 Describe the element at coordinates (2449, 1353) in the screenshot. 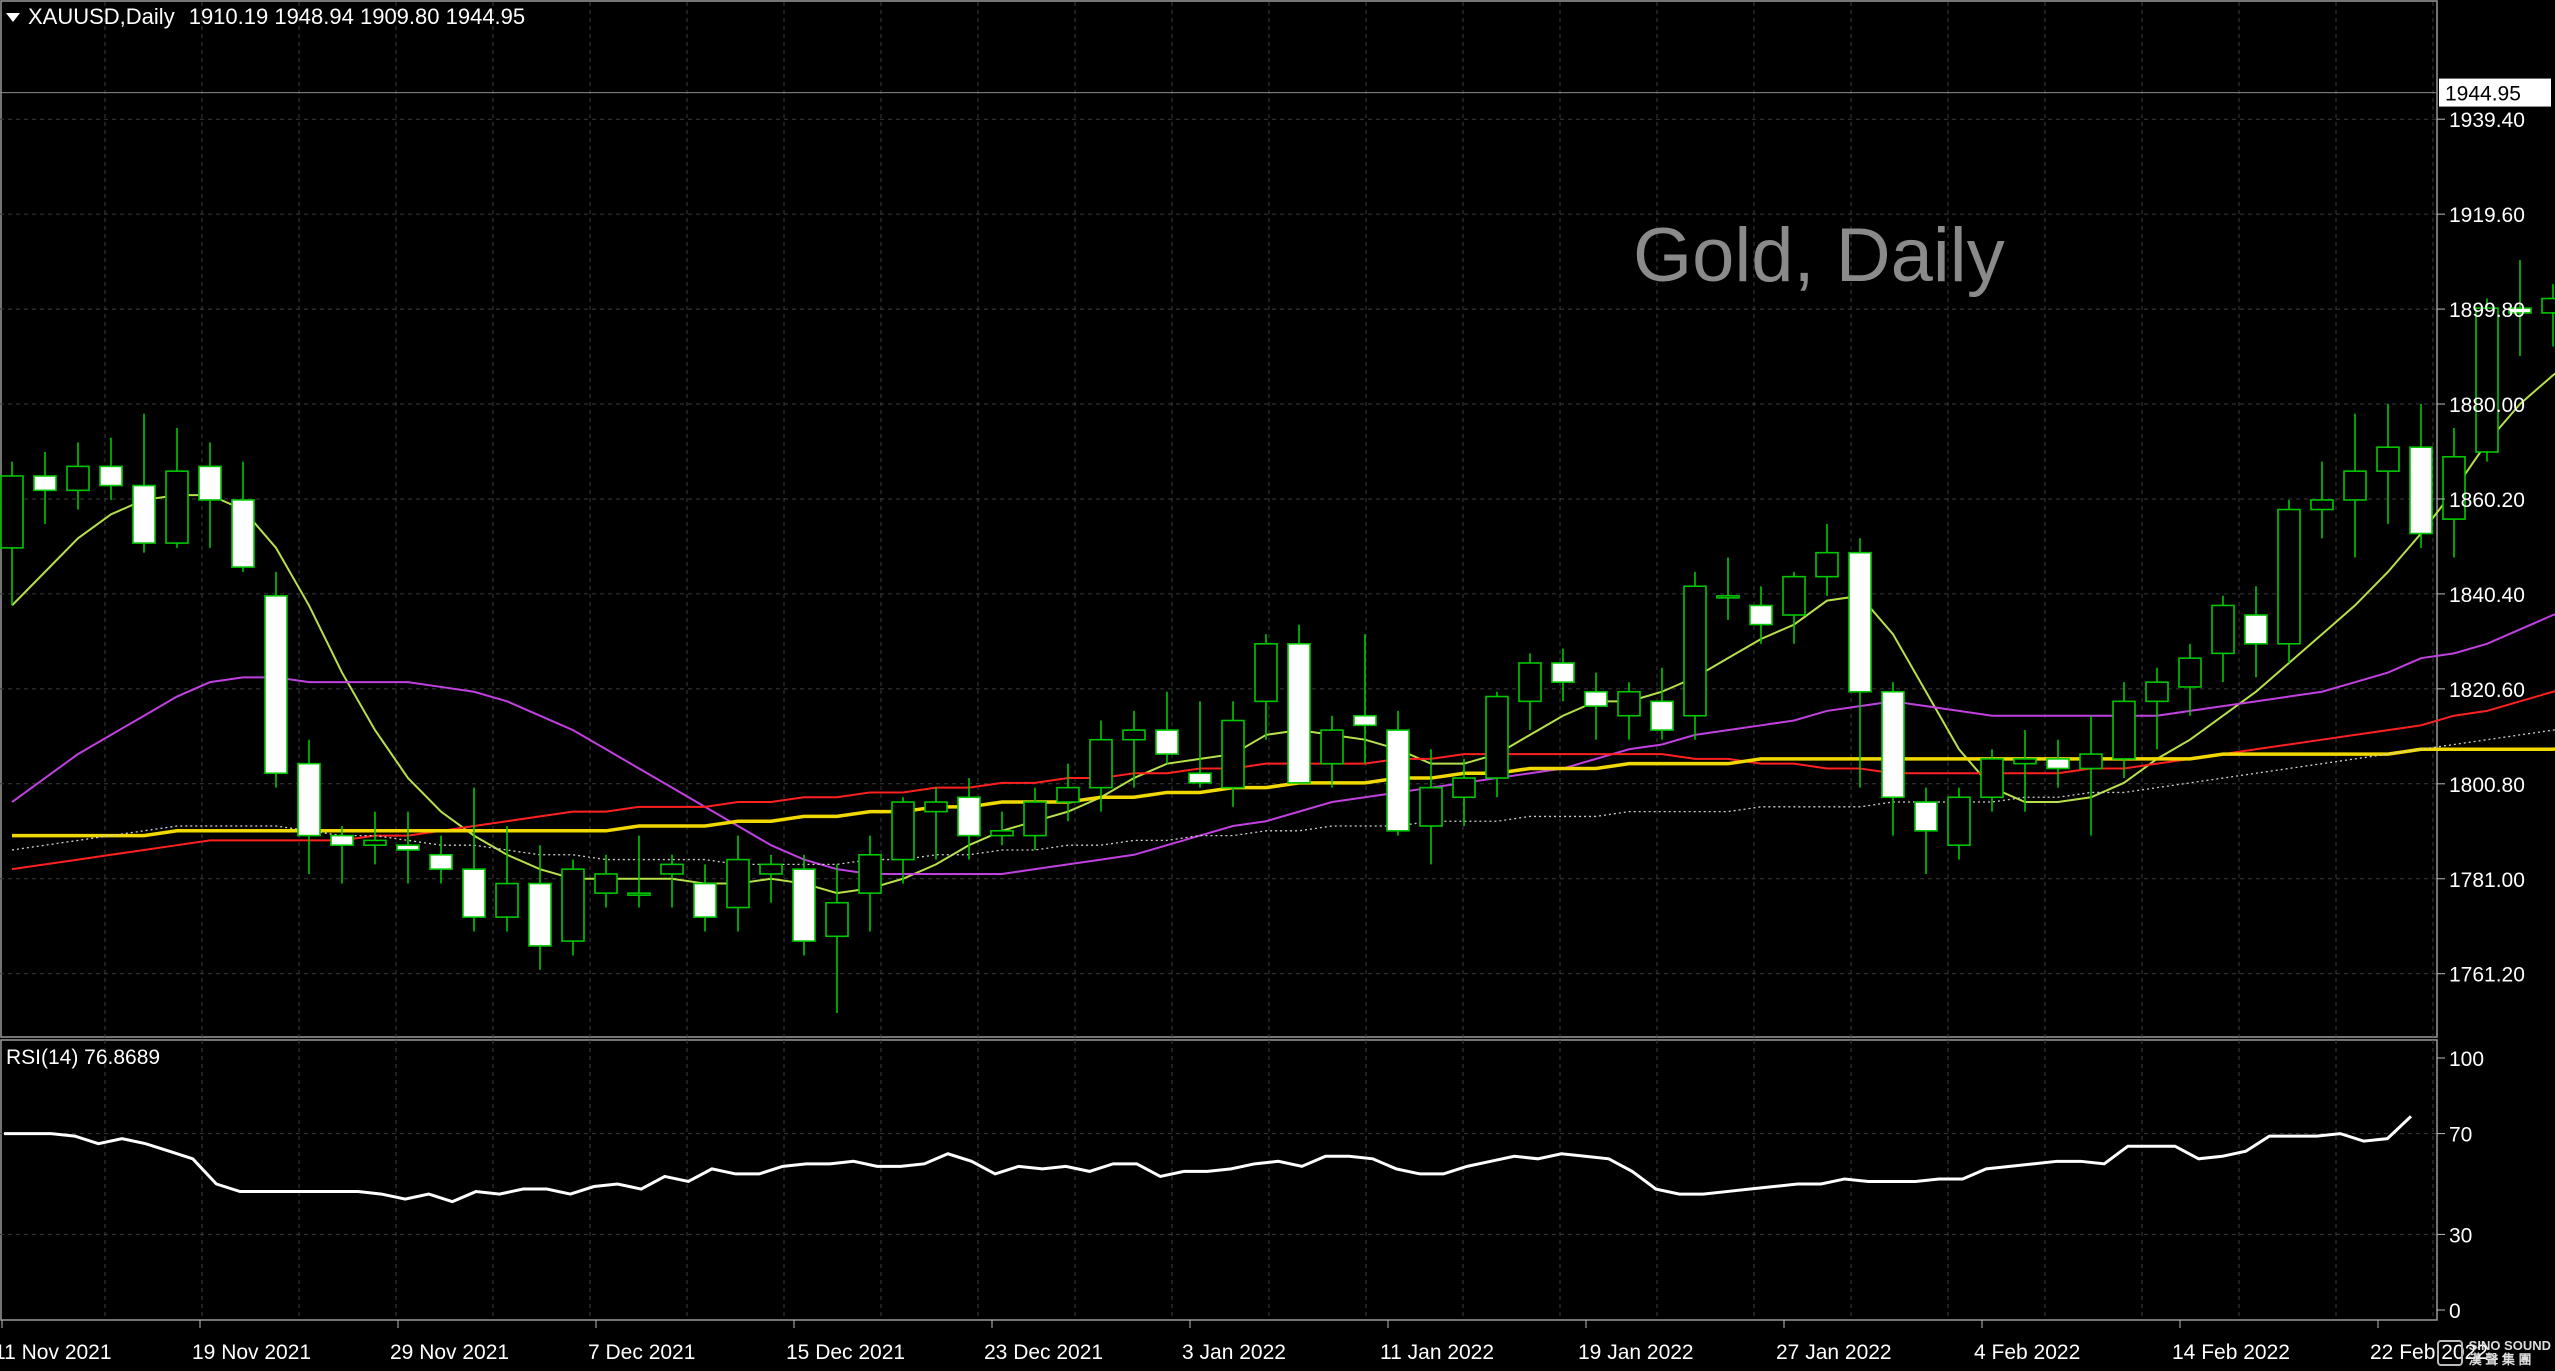

I see `brand-mark-icon` at that location.